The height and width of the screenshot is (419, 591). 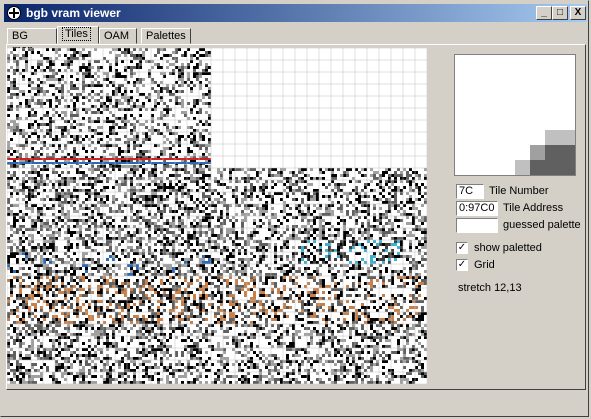 I want to click on palette-field, so click(x=477, y=225).